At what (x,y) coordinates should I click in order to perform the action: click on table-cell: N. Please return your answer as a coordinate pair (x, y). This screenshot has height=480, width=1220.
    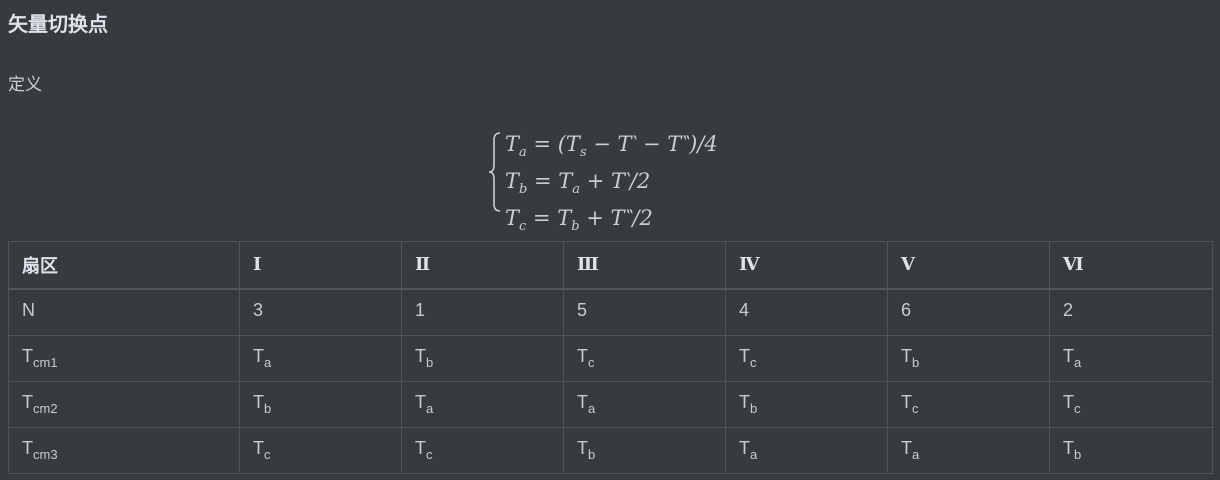
    Looking at the image, I should click on (124, 312).